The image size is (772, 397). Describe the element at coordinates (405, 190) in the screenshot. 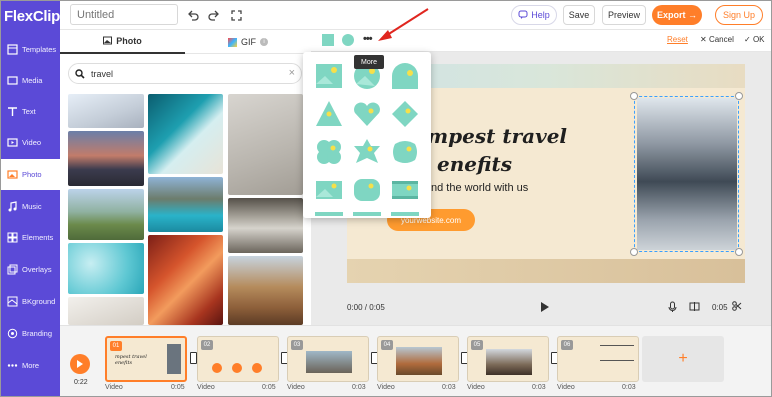

I see `mask-film-icon` at that location.